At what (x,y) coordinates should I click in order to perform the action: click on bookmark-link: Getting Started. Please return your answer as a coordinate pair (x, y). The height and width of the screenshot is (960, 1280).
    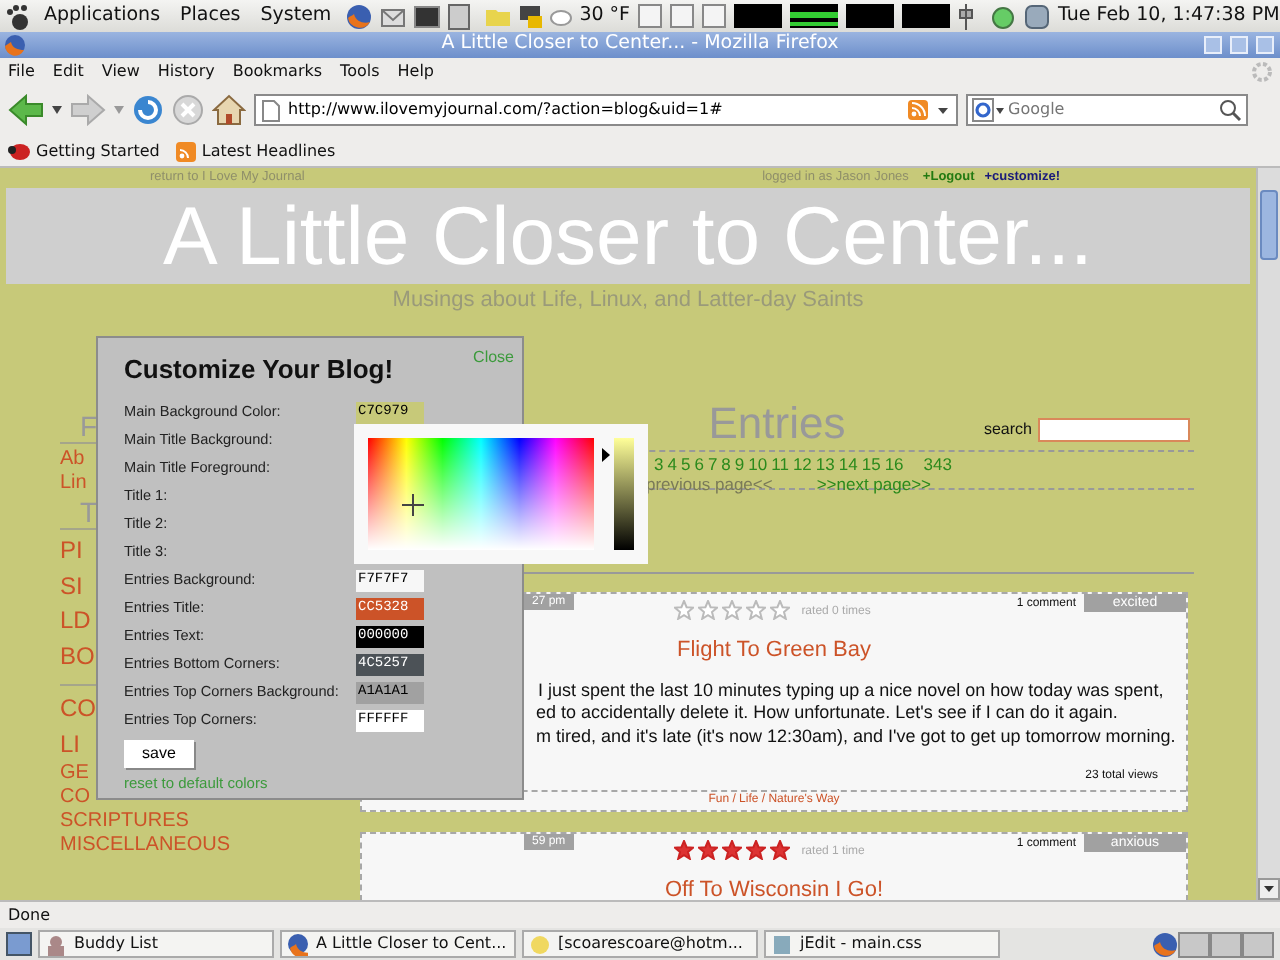
    Looking at the image, I should click on (98, 151).